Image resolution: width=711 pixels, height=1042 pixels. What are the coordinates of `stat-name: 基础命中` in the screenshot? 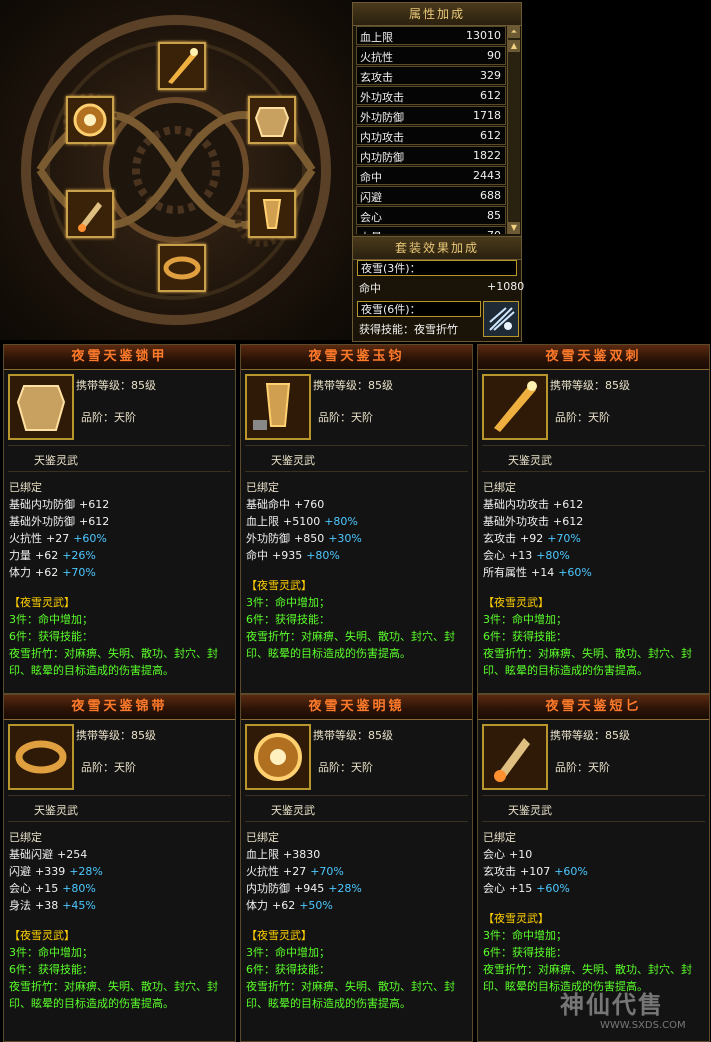 It's located at (268, 504).